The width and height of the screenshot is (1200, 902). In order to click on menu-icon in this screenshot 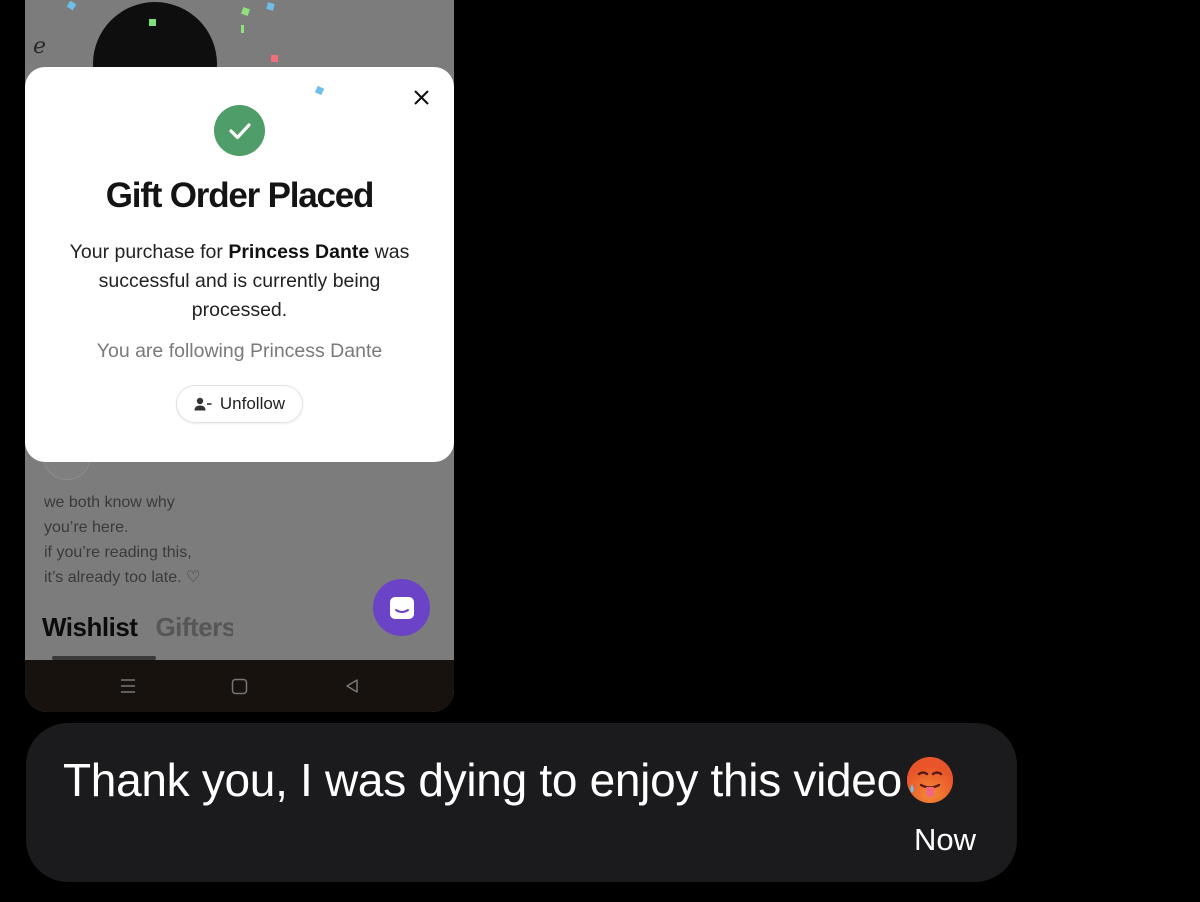, I will do `click(127, 686)`.